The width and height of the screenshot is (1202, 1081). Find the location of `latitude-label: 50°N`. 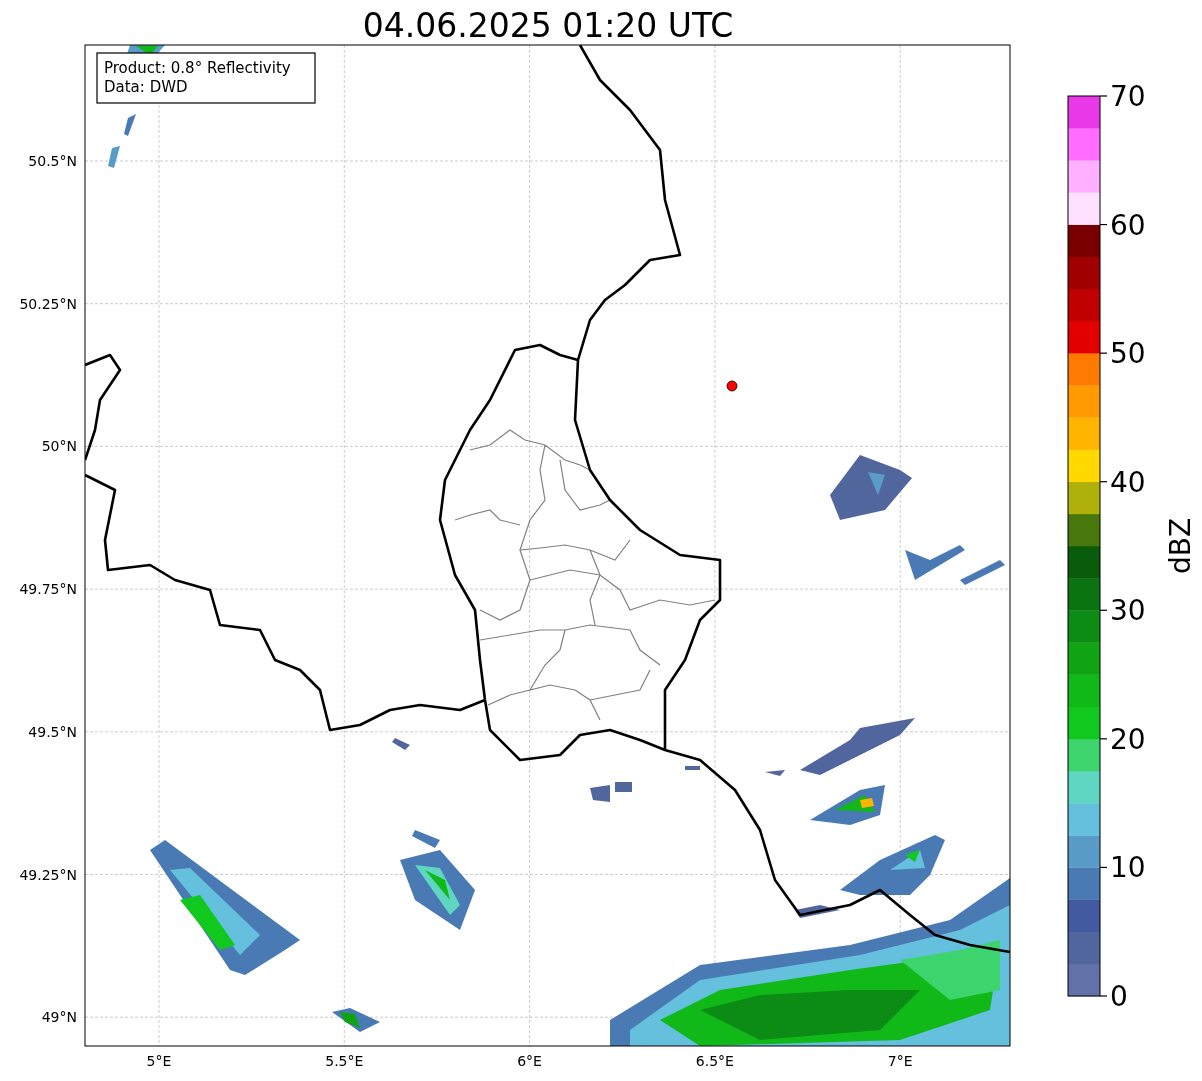

latitude-label: 50°N is located at coordinates (59, 446).